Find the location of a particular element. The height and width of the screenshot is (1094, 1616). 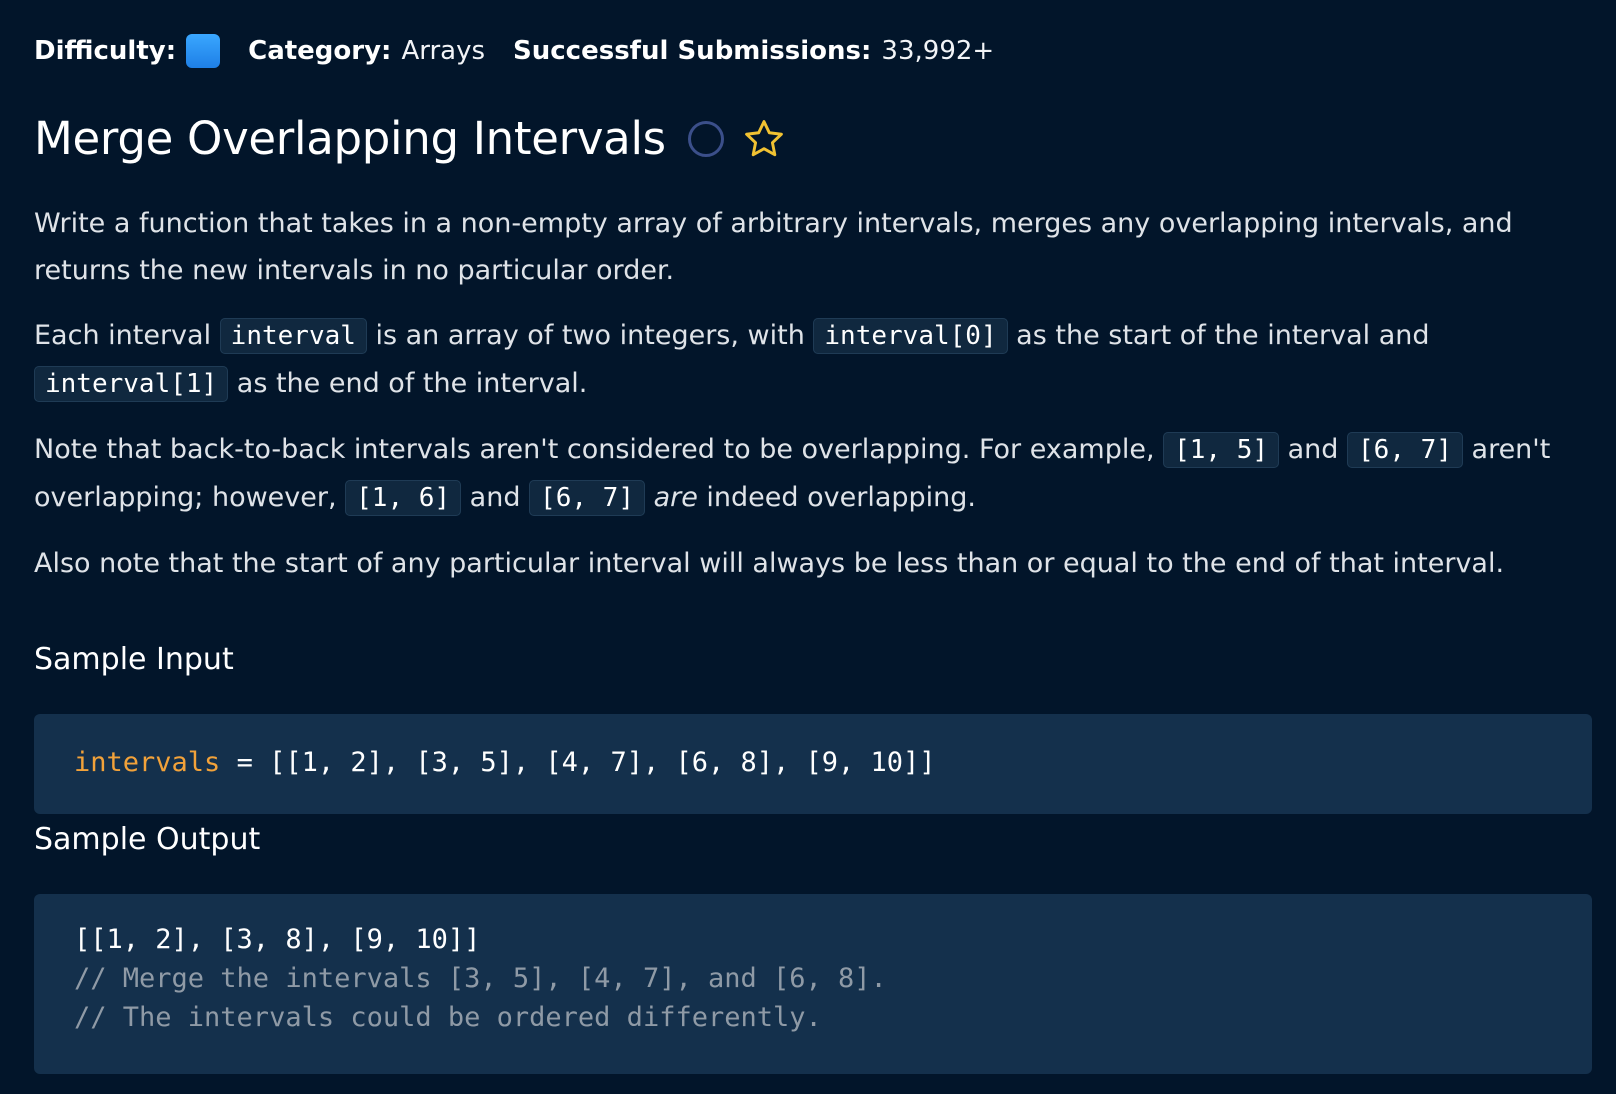

inline-code: interval[1] is located at coordinates (131, 384).